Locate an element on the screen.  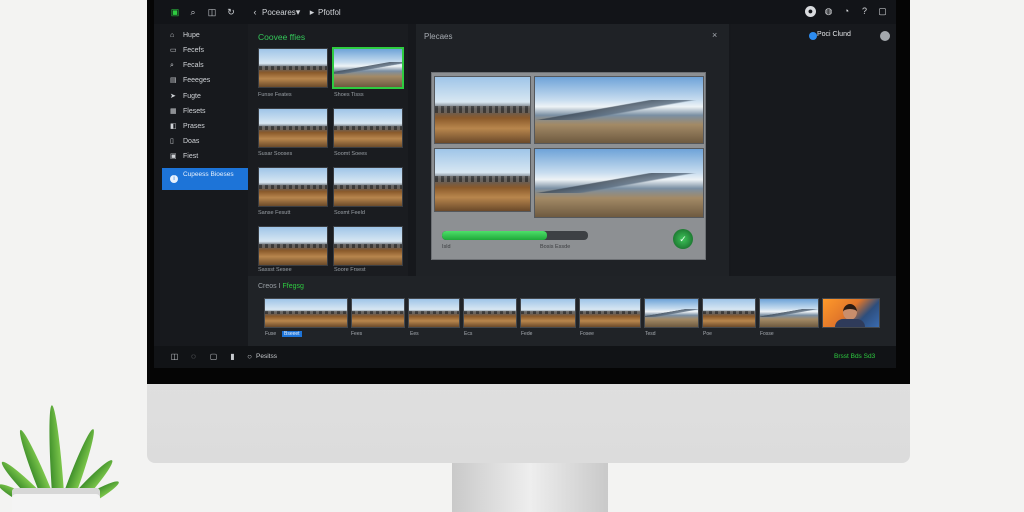
sidebar-item-home: ⌂ Hupe is located at coordinates (205, 36).